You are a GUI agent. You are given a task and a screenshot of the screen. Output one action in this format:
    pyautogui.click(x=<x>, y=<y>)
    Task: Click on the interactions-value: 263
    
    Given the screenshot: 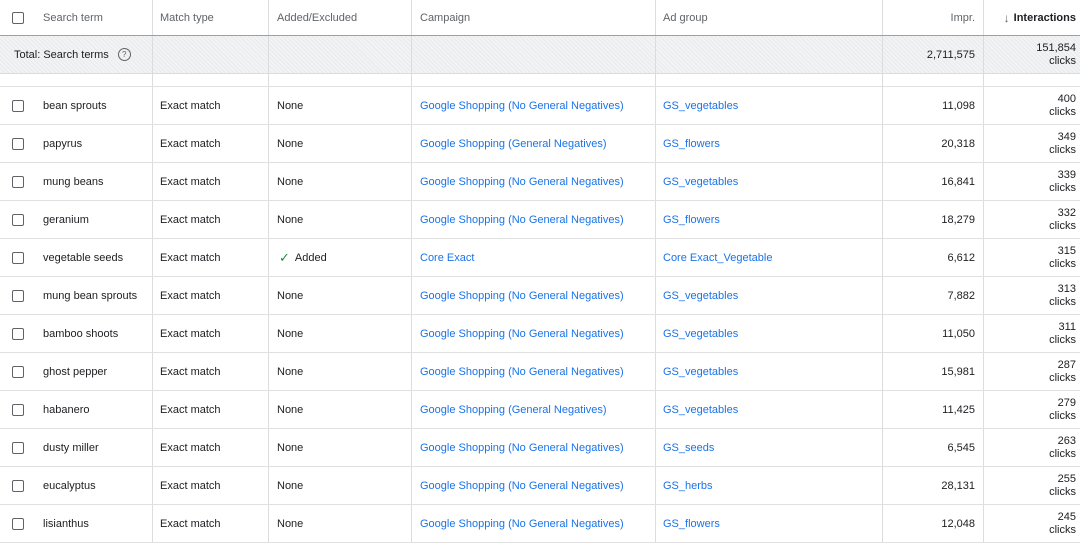 What is the action you would take?
    pyautogui.click(x=1066, y=440)
    